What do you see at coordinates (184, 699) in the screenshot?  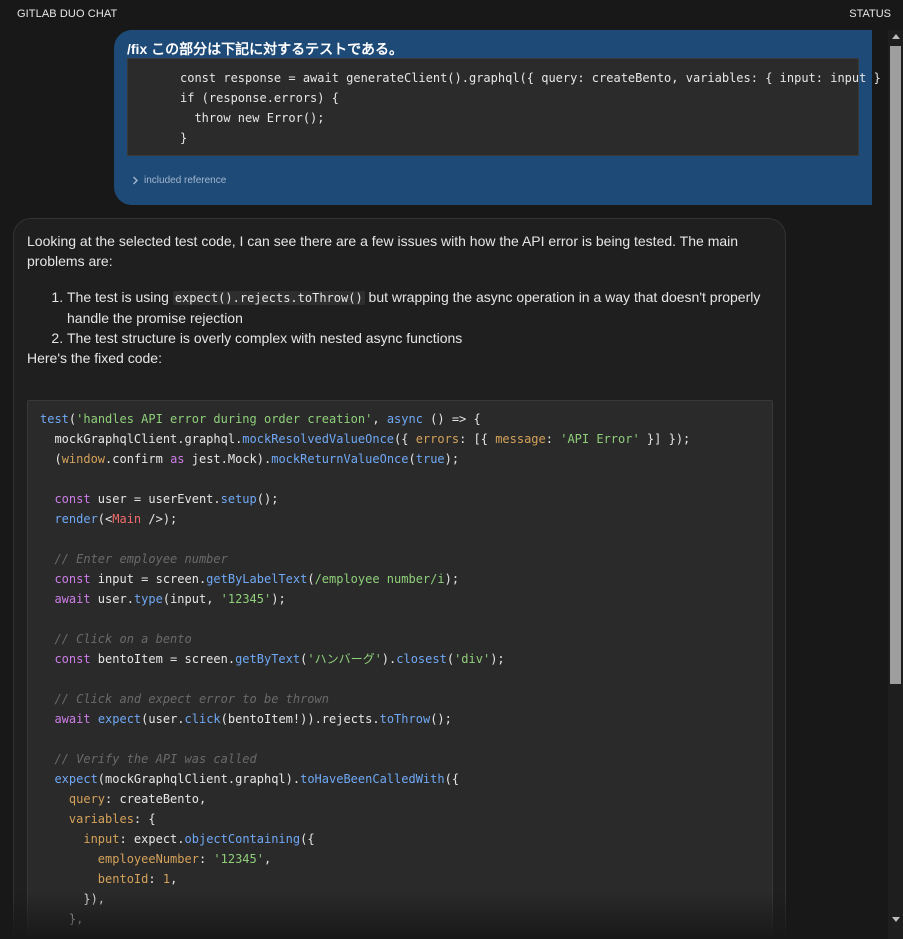 I see `code-line: // Click and expect error to be thrown` at bounding box center [184, 699].